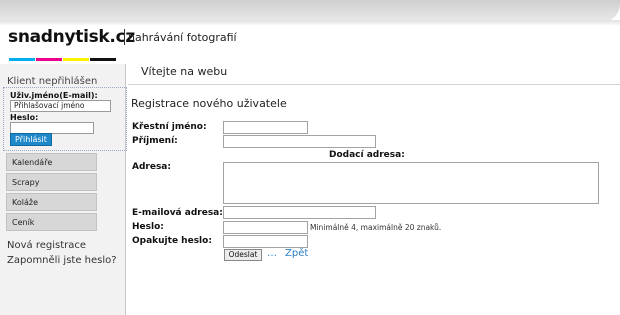  I want to click on last-name-input, so click(299, 141).